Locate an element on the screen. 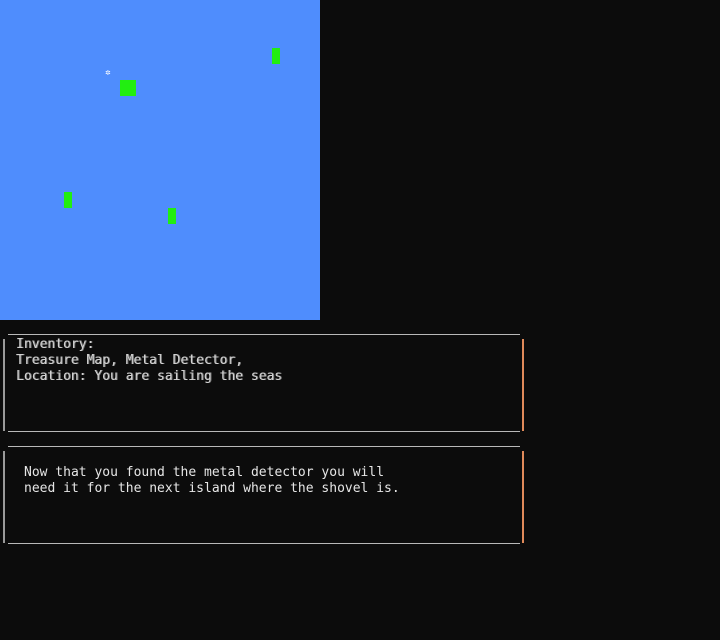 This screenshot has height=640, width=720. inventory-heading: Inventory: is located at coordinates (55, 344).